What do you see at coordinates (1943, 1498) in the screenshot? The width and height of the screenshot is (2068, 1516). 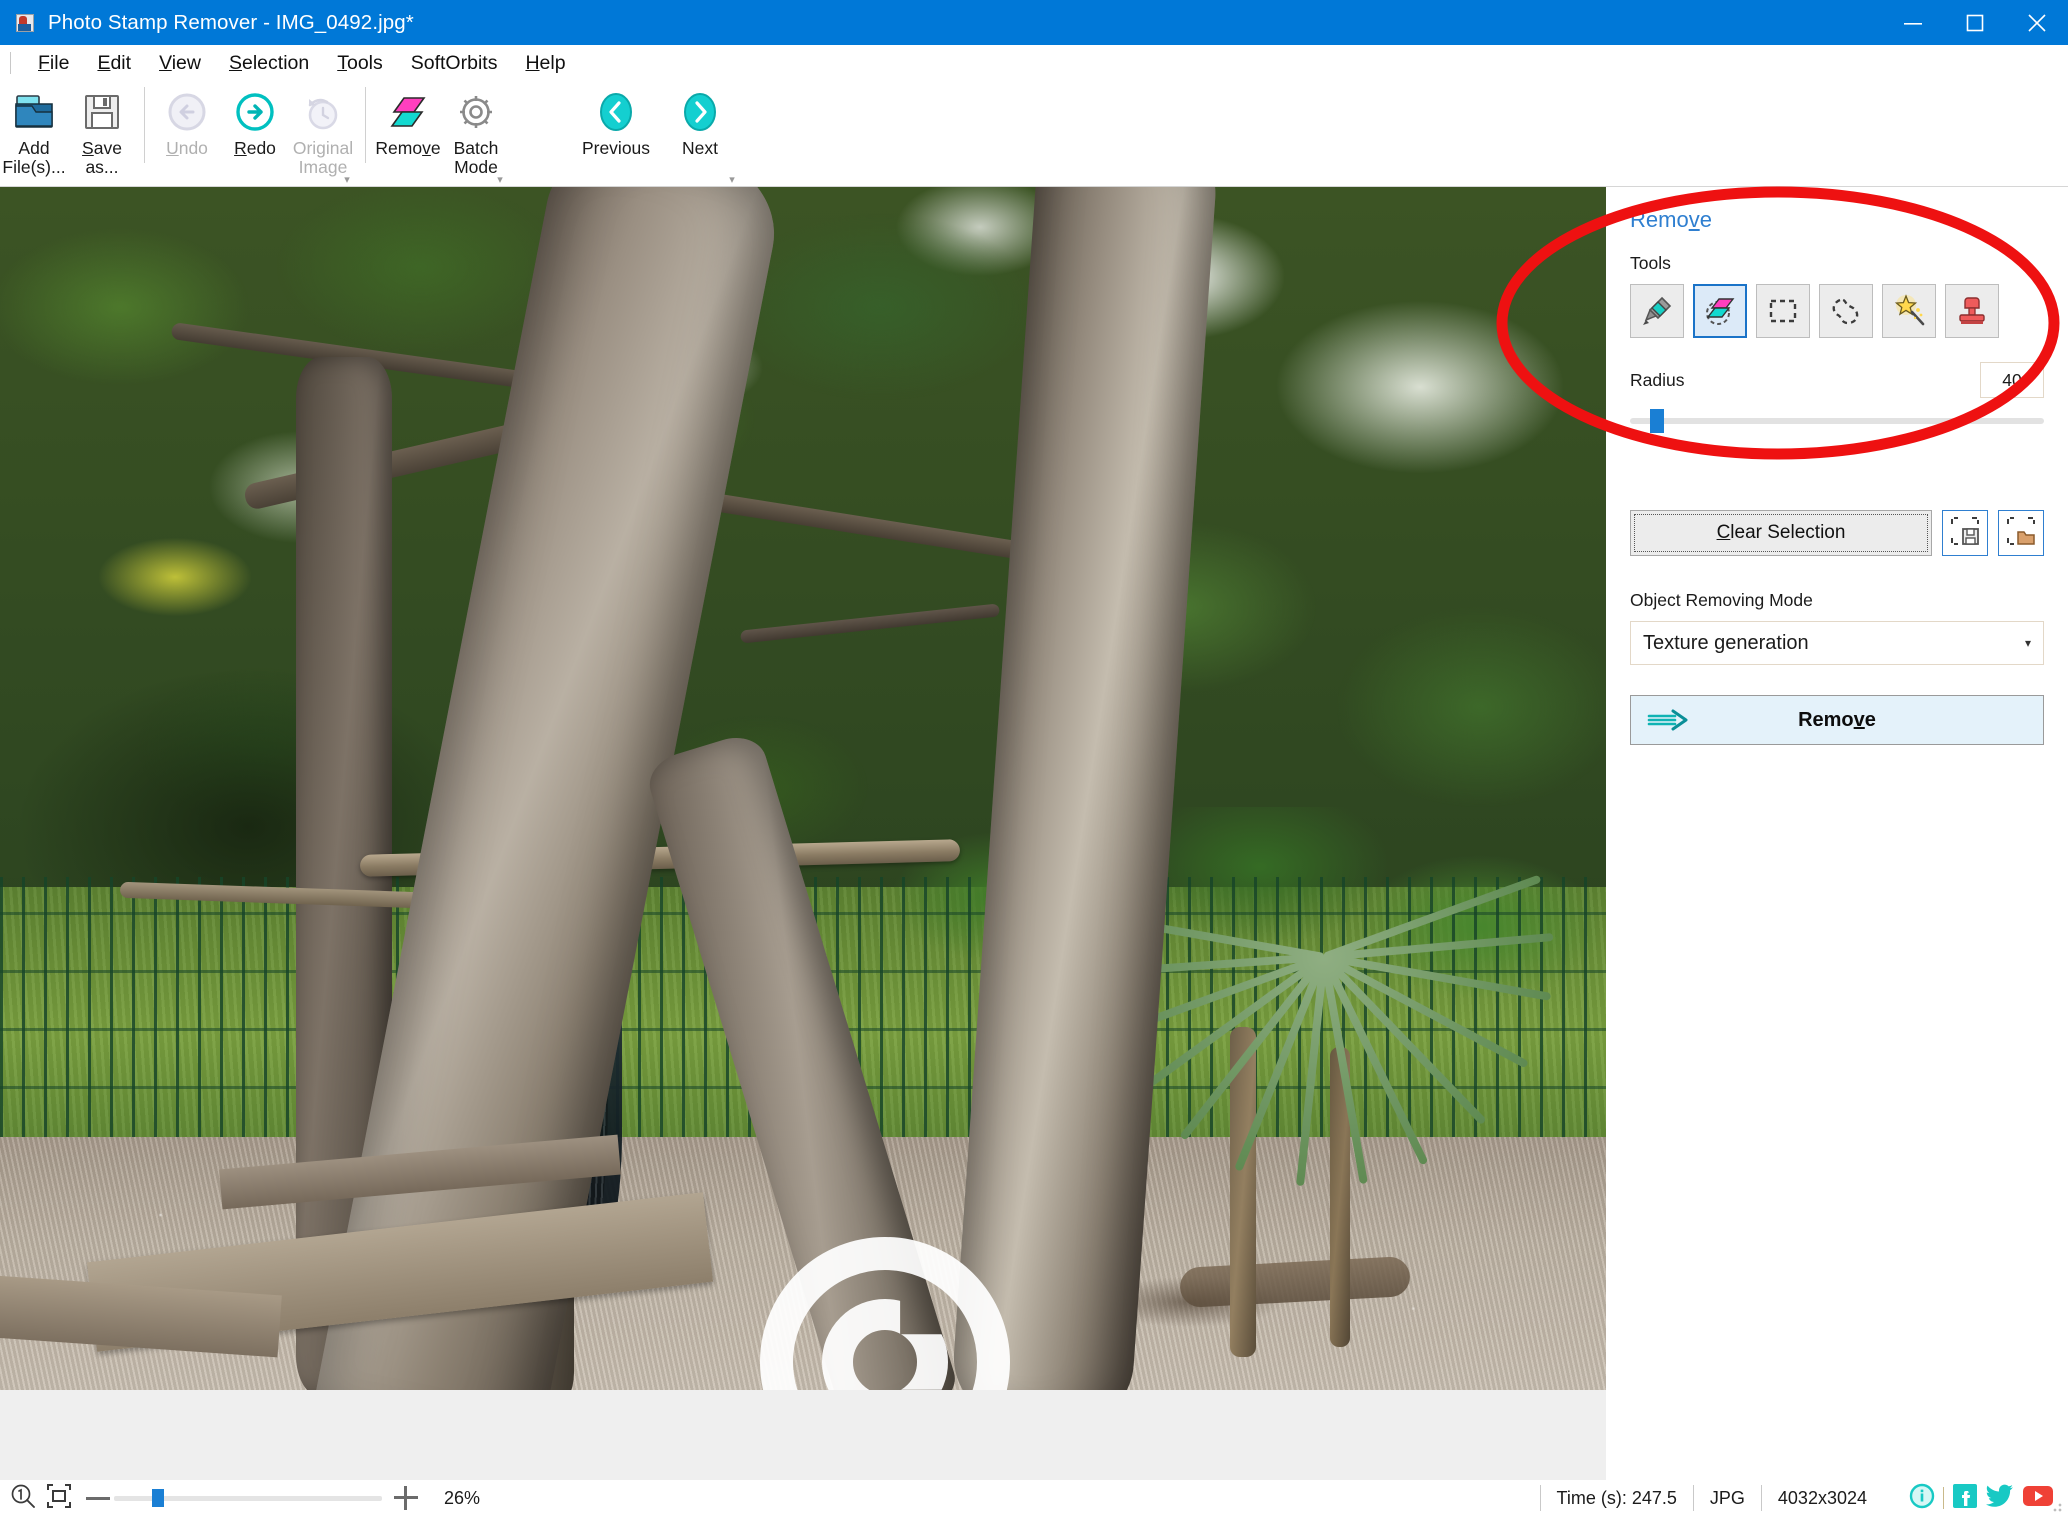 I see `social-divider` at bounding box center [1943, 1498].